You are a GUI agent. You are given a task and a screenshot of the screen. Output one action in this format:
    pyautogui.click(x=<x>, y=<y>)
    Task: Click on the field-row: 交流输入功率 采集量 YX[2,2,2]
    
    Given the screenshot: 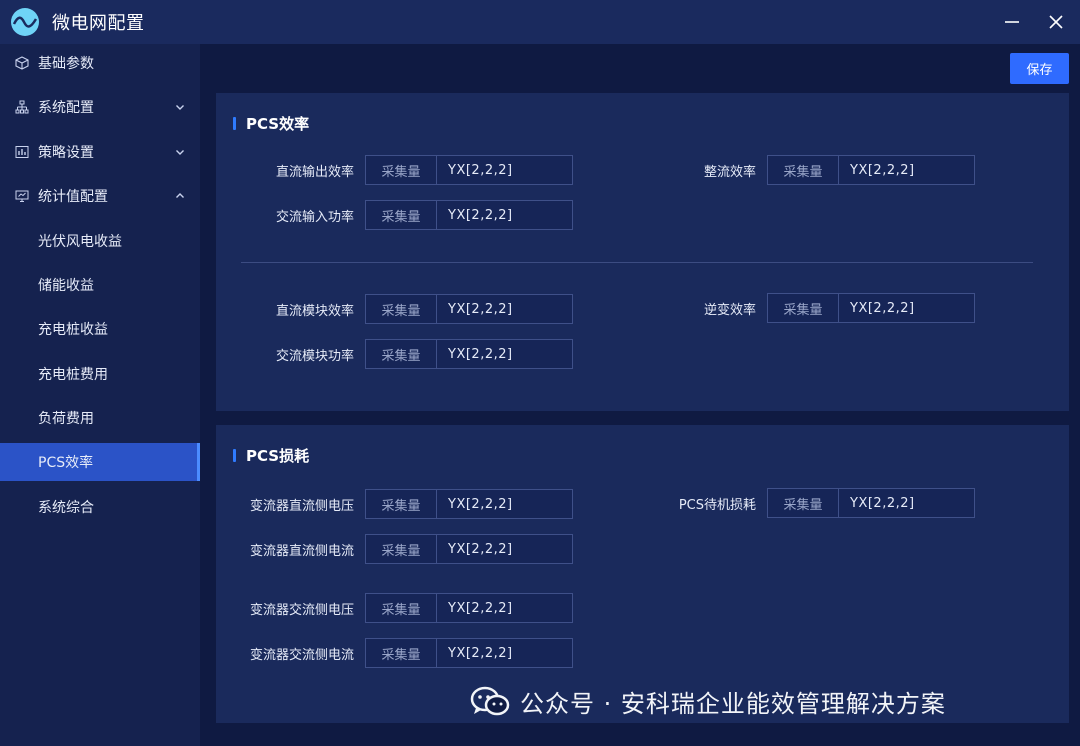 What is the action you would take?
    pyautogui.click(x=399, y=215)
    